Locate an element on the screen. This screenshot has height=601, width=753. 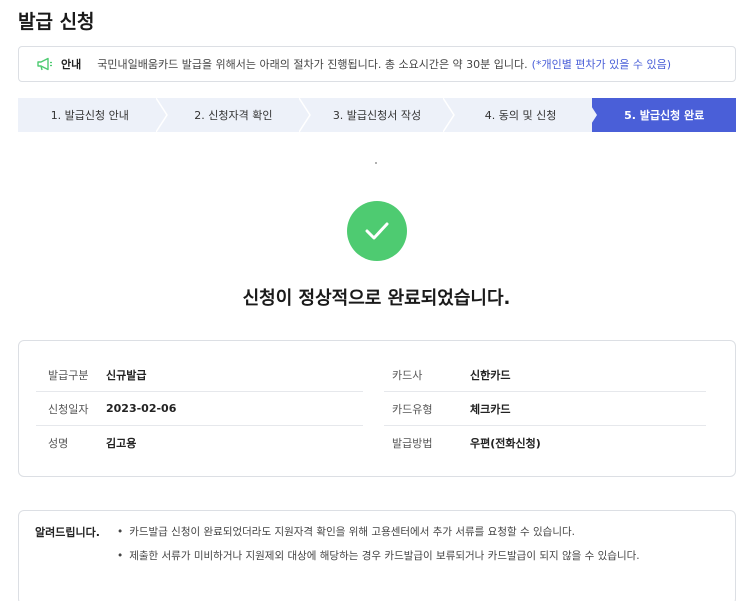
info-label: 신청일자 is located at coordinates (68, 409).